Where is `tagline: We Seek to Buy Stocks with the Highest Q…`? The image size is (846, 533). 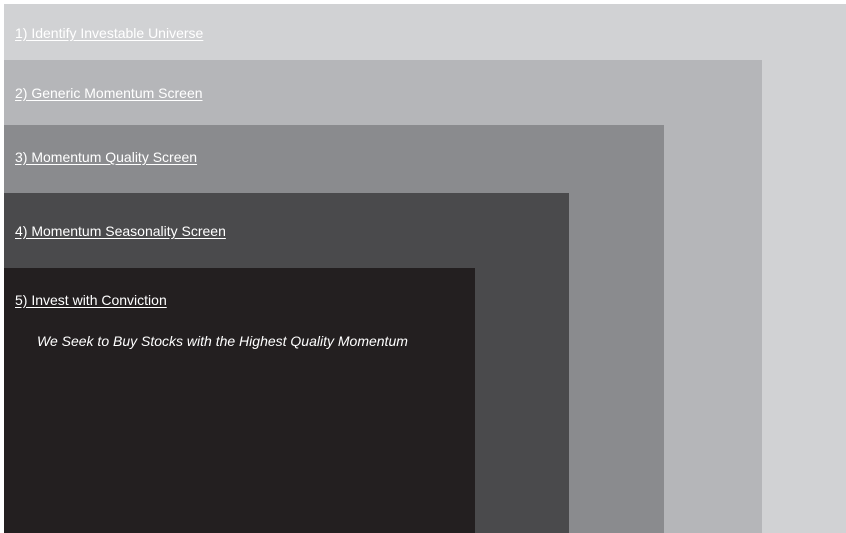 tagline: We Seek to Buy Stocks with the Highest Q… is located at coordinates (222, 341).